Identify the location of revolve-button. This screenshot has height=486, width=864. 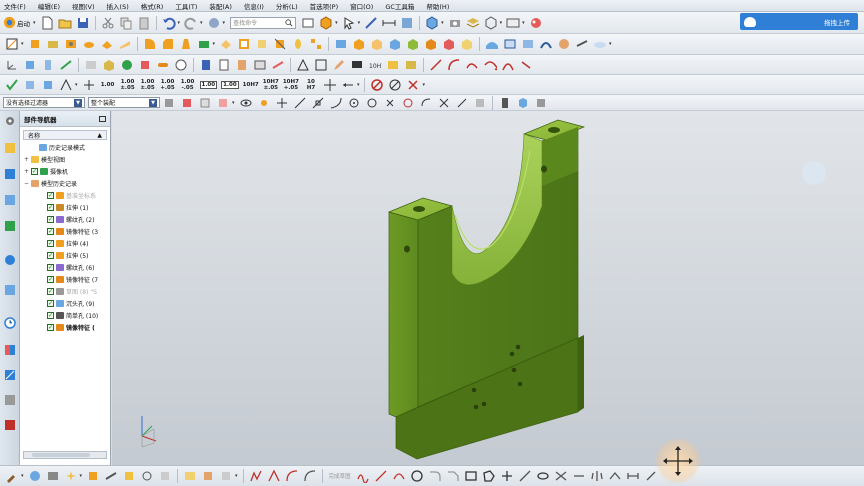
(53, 44).